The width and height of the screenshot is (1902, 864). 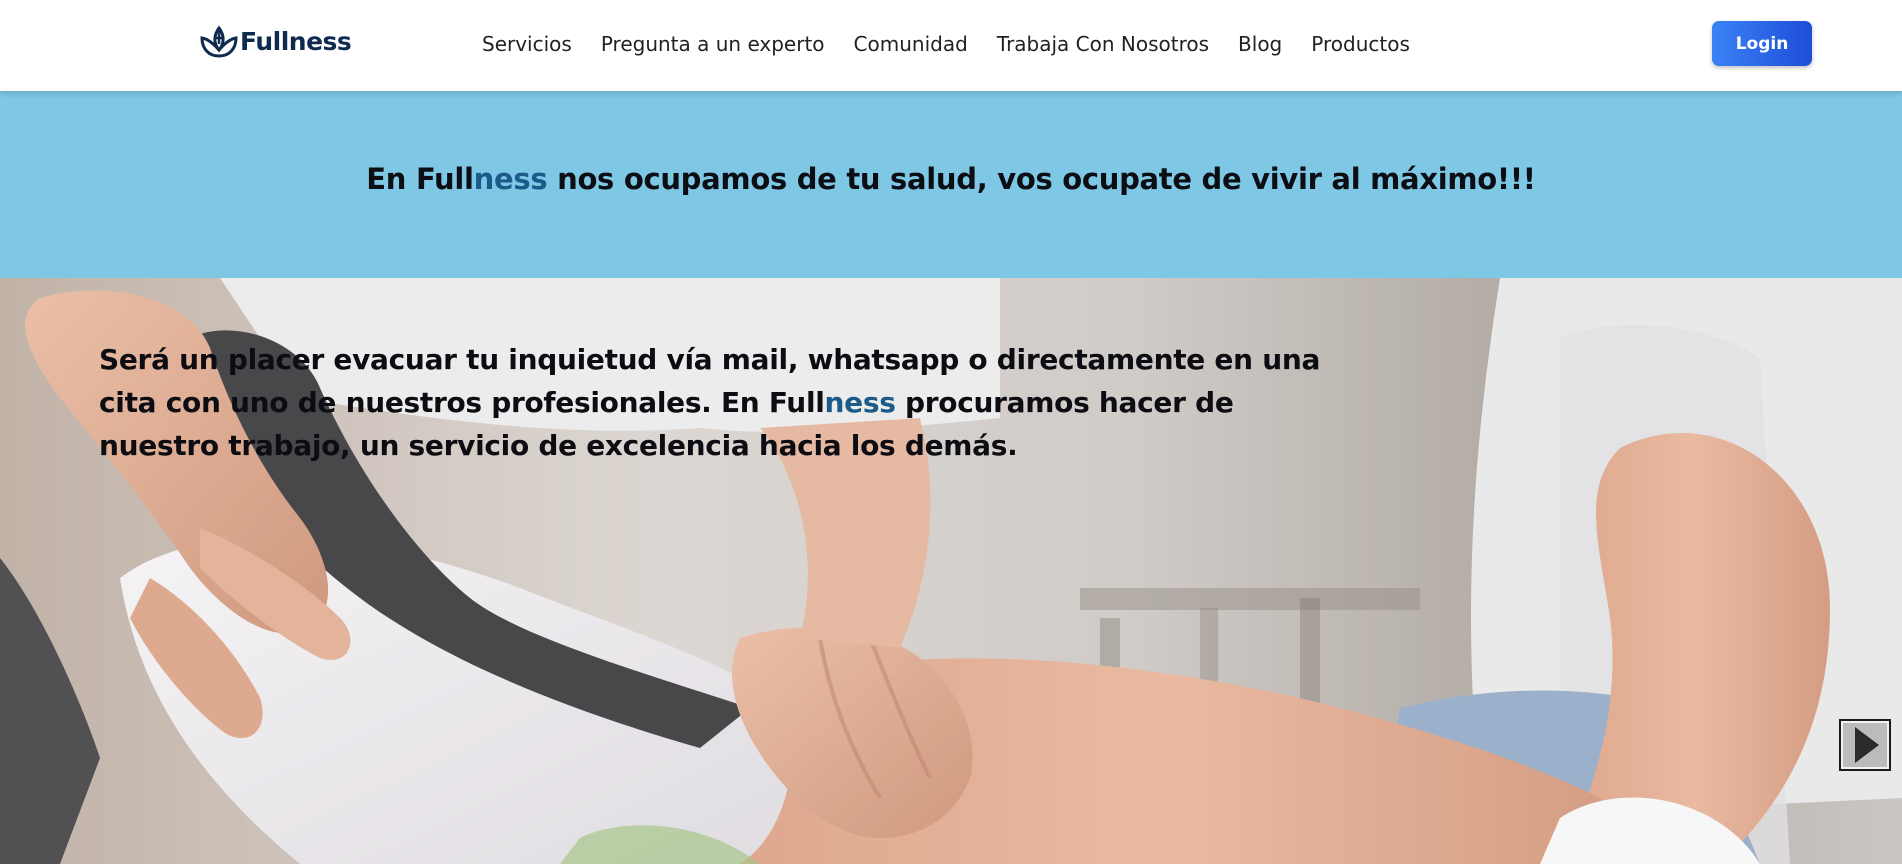 I want to click on nav-item-servicios: Servicios, so click(x=527, y=44).